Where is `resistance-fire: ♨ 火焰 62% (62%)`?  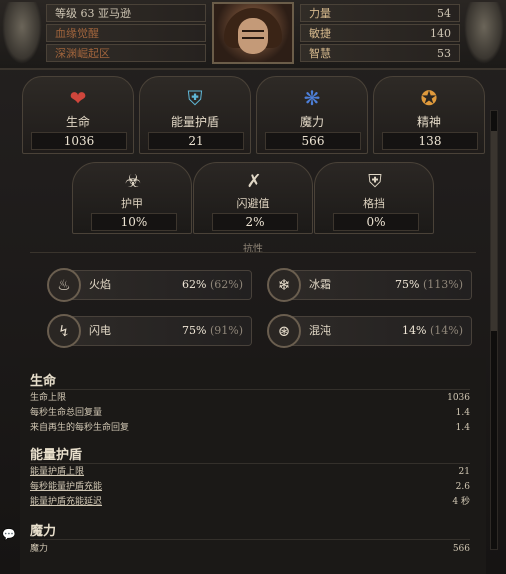
resistance-fire: ♨ 火焰 62% (62%) is located at coordinates (149, 285).